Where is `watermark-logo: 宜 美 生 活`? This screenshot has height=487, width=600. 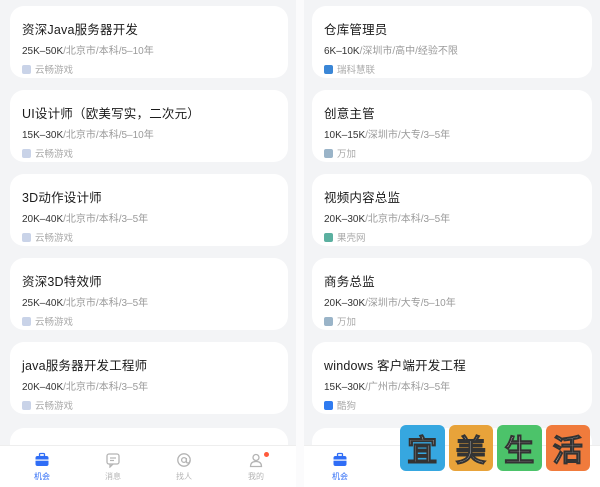
watermark-logo: 宜 美 生 活 is located at coordinates (495, 448).